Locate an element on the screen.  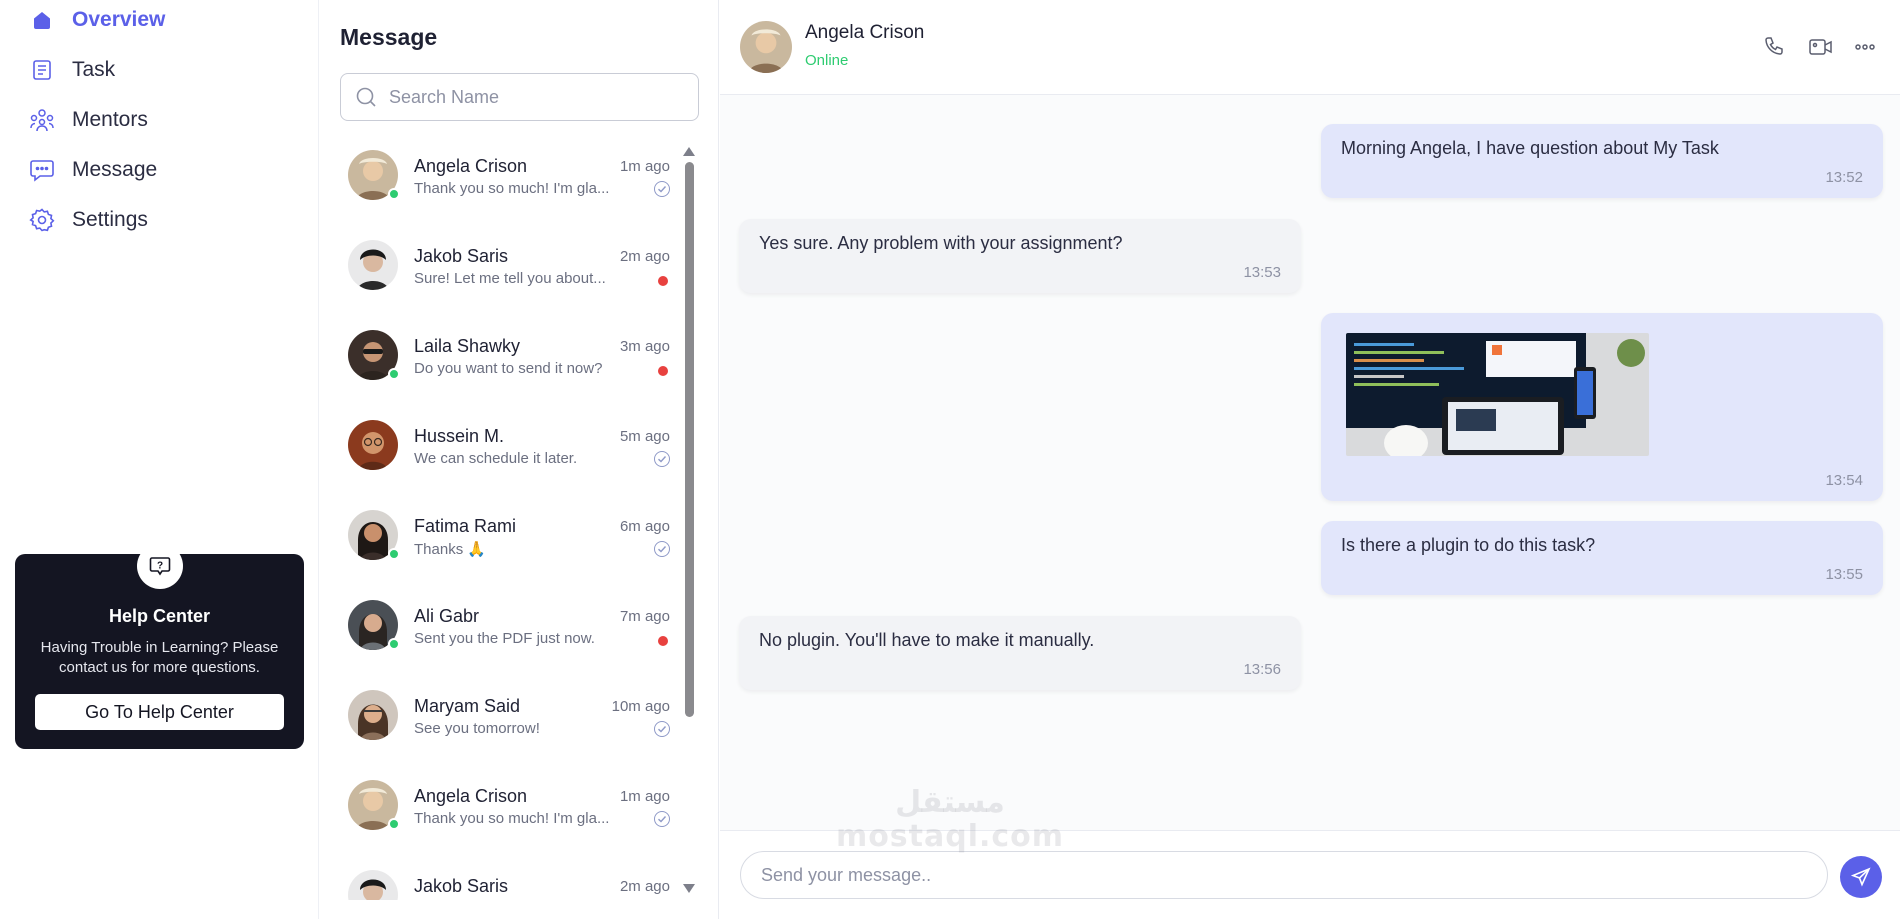
chat-avatar is located at coordinates (766, 47).